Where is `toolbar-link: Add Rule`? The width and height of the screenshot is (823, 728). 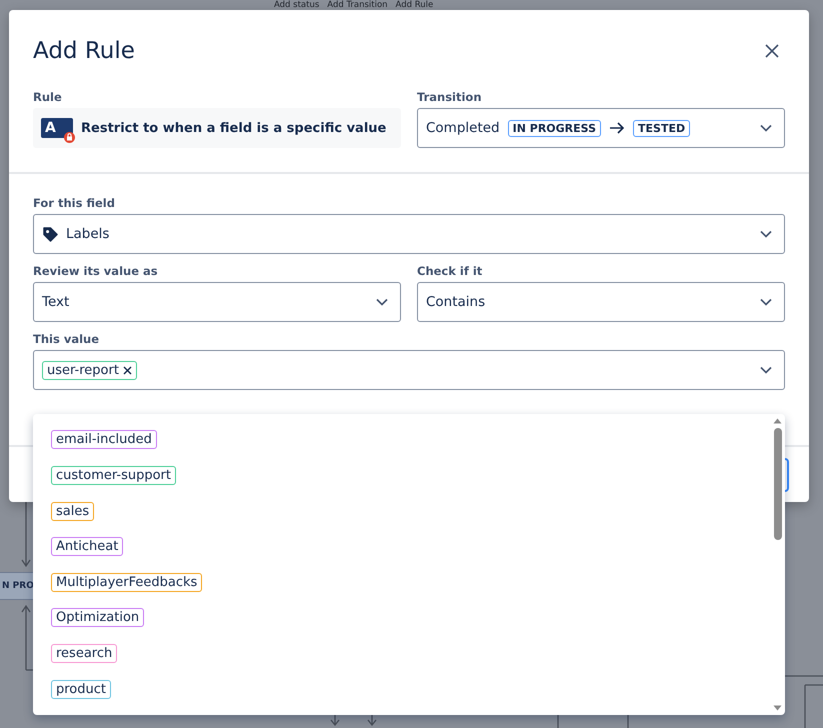 toolbar-link: Add Rule is located at coordinates (415, 5).